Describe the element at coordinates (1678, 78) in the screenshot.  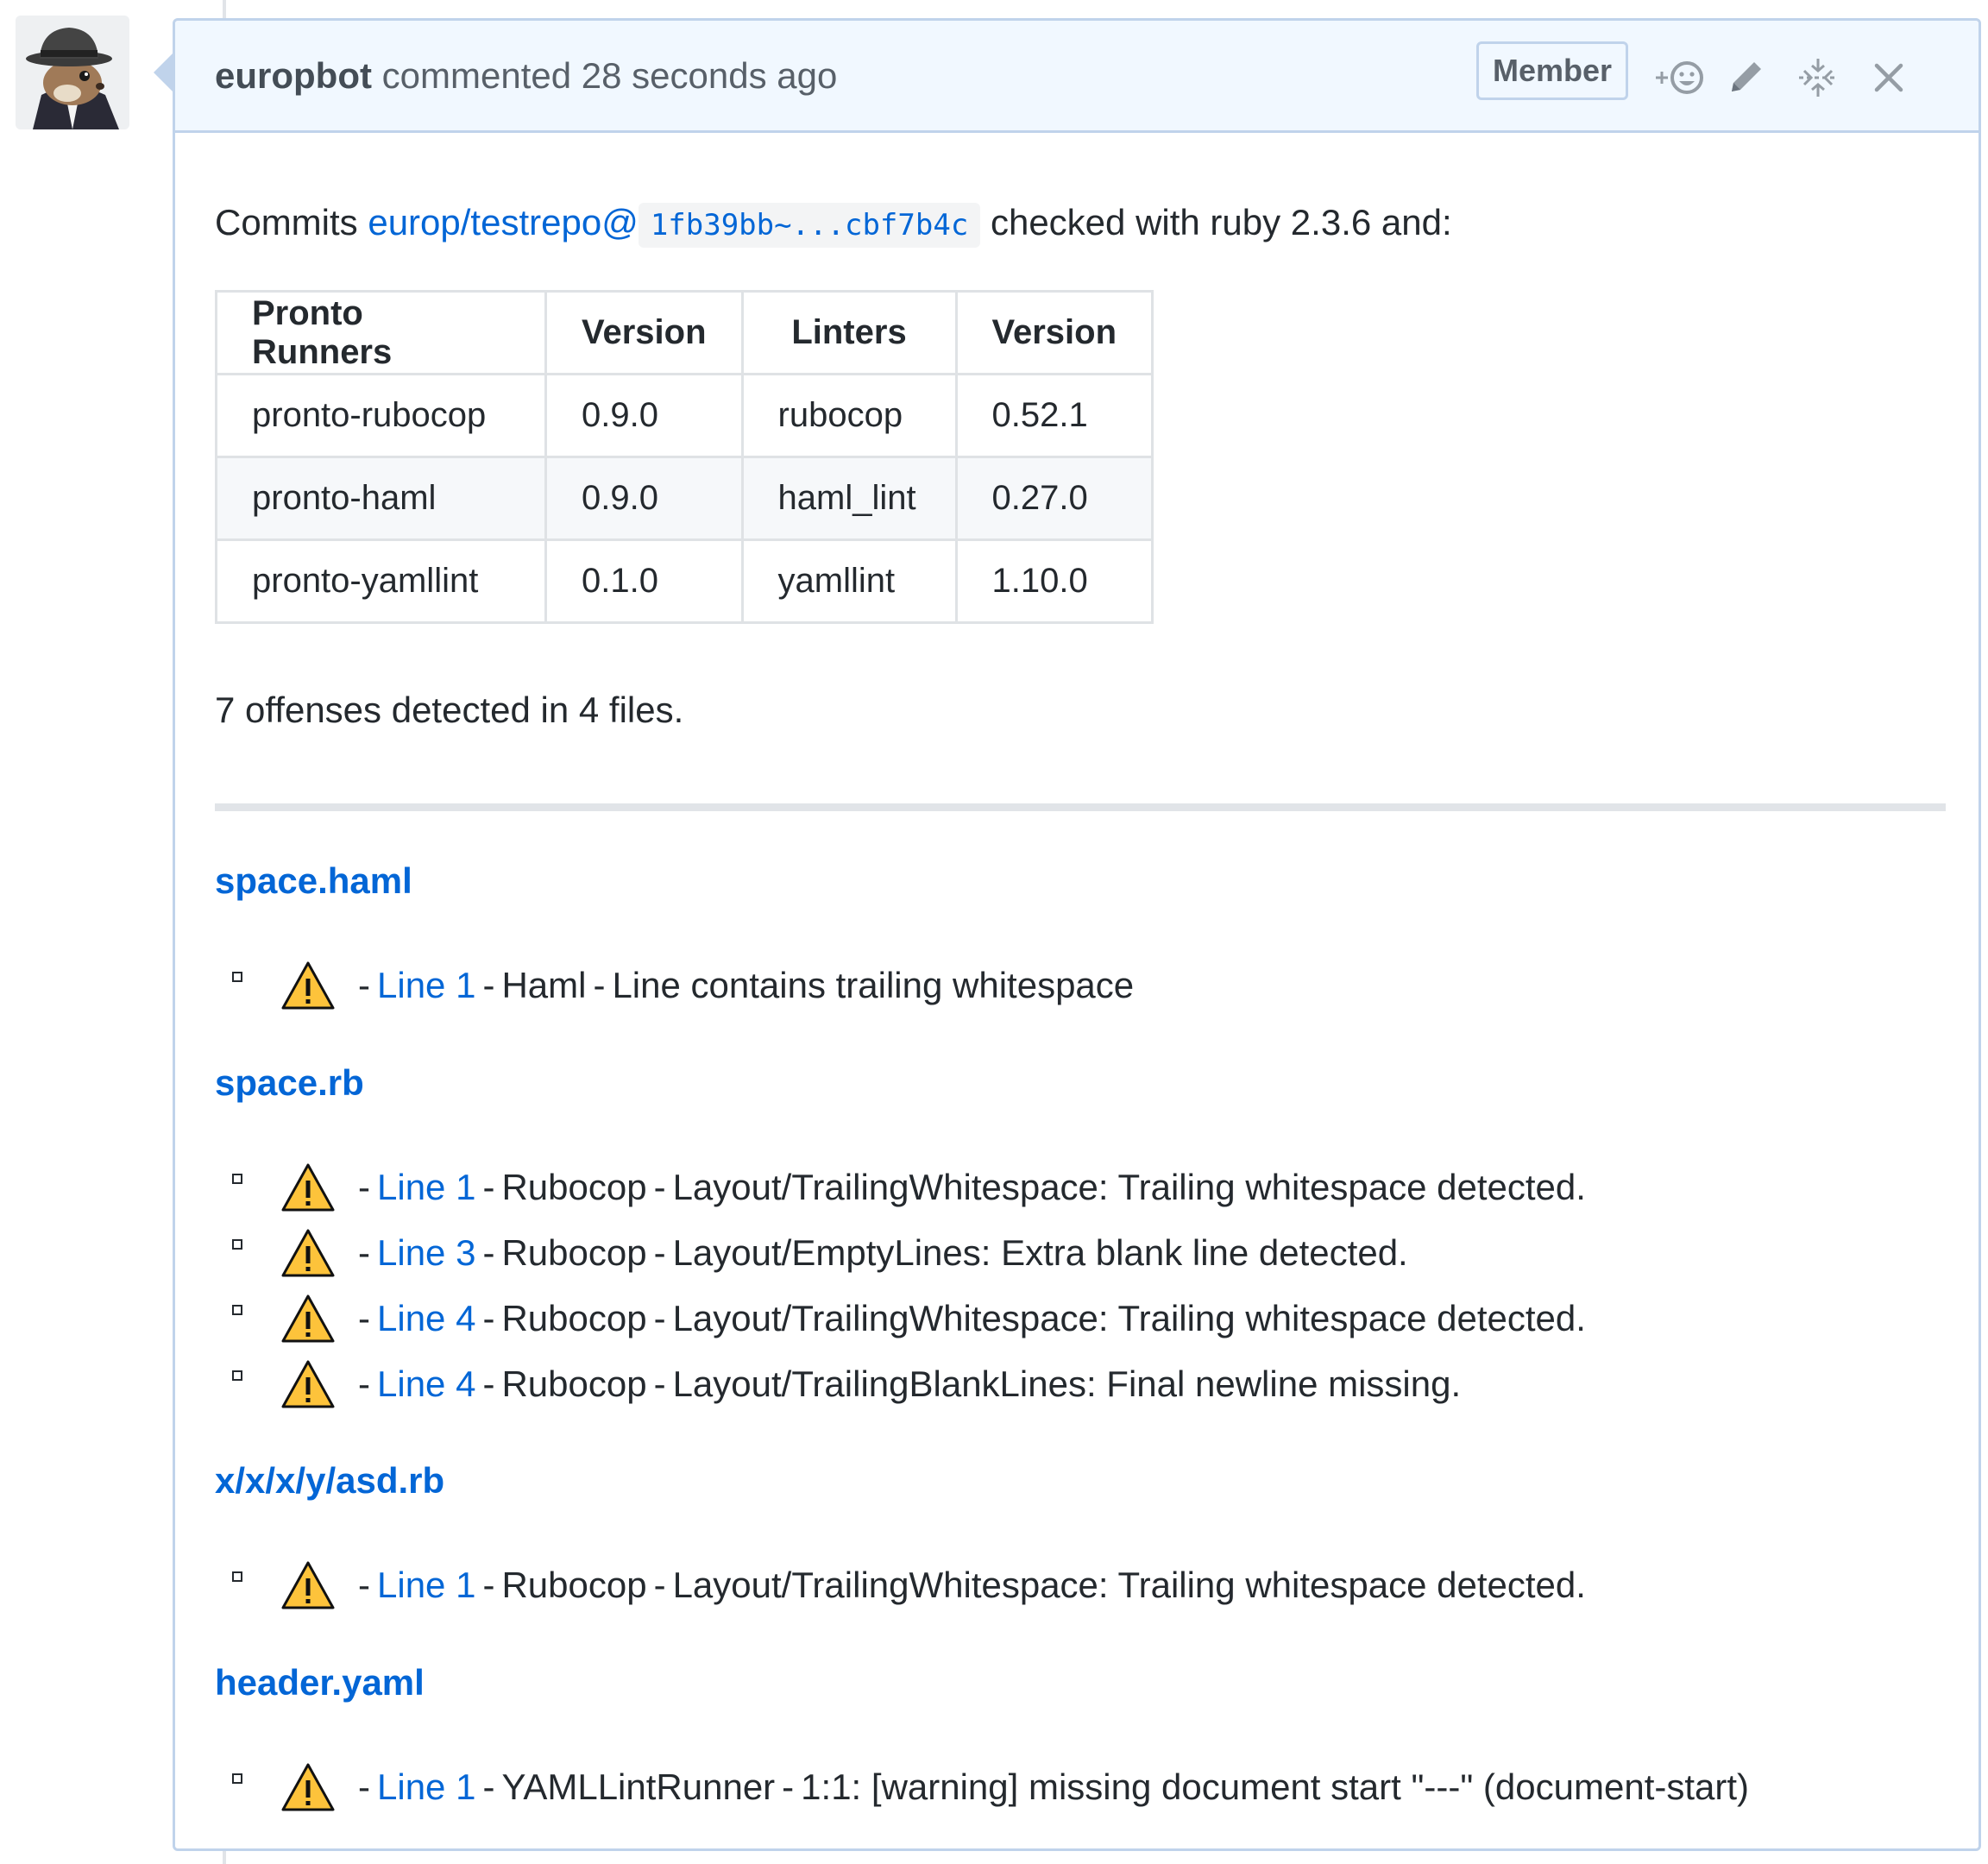
I see `add-reaction-icon` at that location.